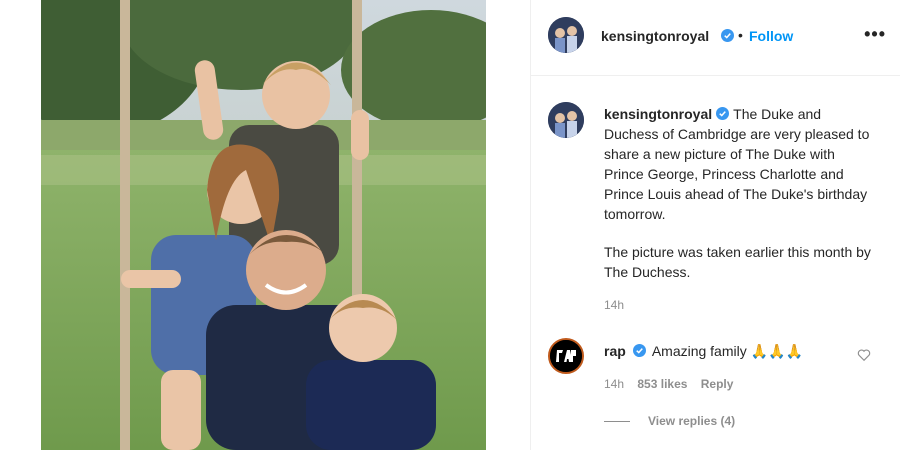 The height and width of the screenshot is (450, 900). Describe the element at coordinates (776, 351) in the screenshot. I see `praying-hands-icon: 🙏🙏🙏` at that location.